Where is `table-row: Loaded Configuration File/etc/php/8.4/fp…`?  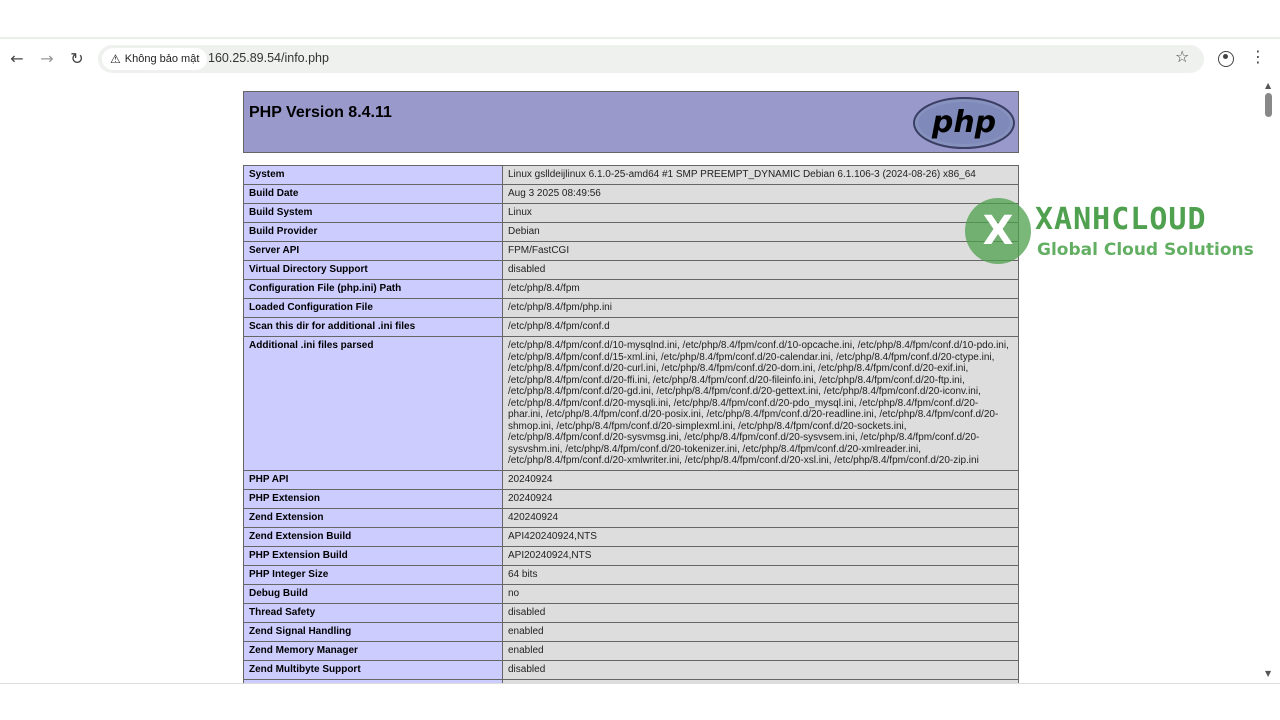
table-row: Loaded Configuration File/etc/php/8.4/fp… is located at coordinates (631, 308).